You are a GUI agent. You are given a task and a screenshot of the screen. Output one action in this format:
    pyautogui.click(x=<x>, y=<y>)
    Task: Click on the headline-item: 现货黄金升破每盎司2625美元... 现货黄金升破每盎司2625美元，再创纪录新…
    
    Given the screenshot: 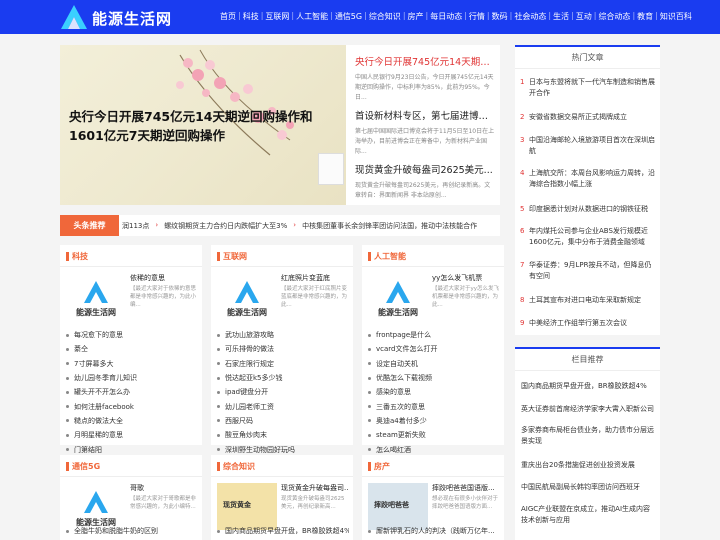 What is the action you would take?
    pyautogui.click(x=425, y=186)
    